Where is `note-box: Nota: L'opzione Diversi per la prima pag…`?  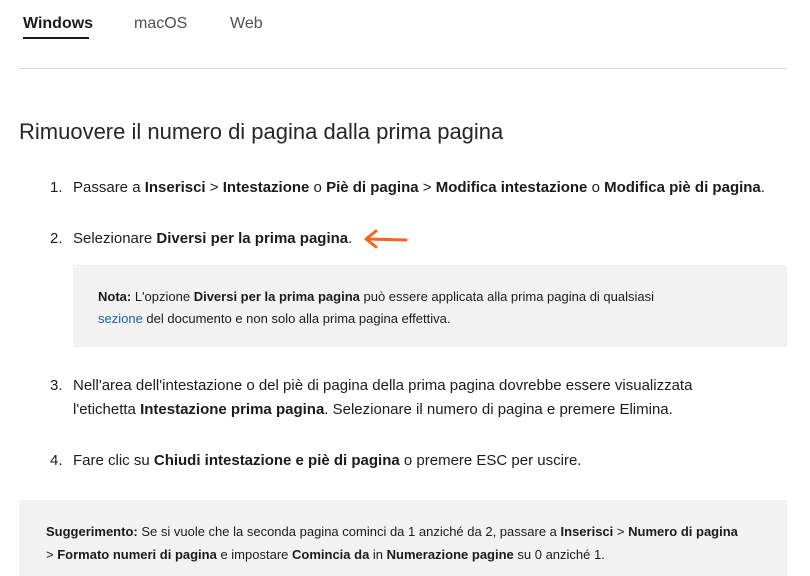
note-box: Nota: L'opzione Diversi per la prima pag… is located at coordinates (430, 306).